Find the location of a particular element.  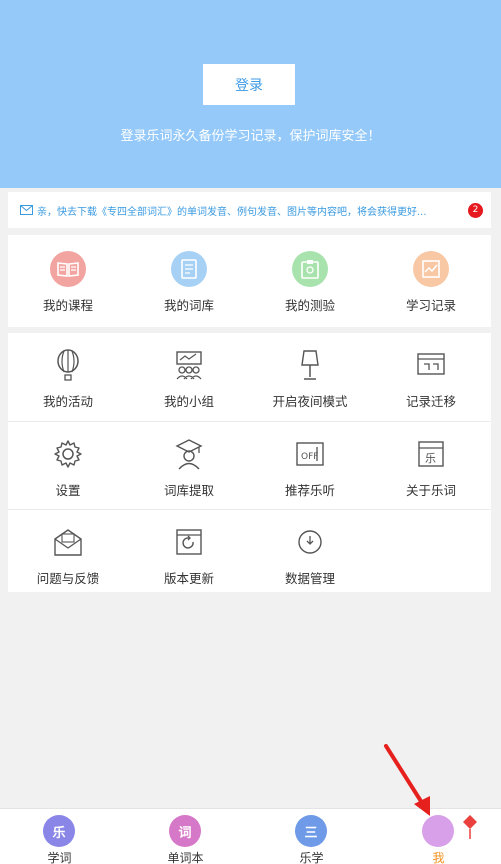

primary-menu-card: 我的课程 我的词库 我的测验 学习记录 is located at coordinates (249, 281).